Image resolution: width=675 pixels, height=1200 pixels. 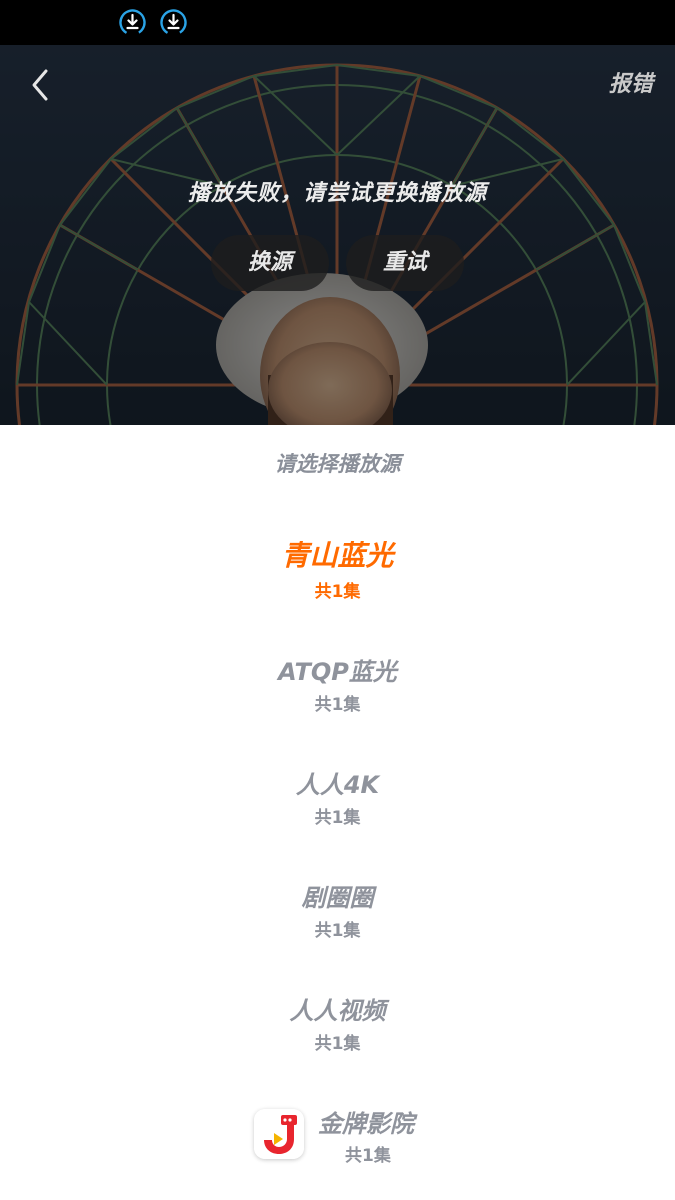 I want to click on source-name: 青山蓝光, so click(x=337, y=555).